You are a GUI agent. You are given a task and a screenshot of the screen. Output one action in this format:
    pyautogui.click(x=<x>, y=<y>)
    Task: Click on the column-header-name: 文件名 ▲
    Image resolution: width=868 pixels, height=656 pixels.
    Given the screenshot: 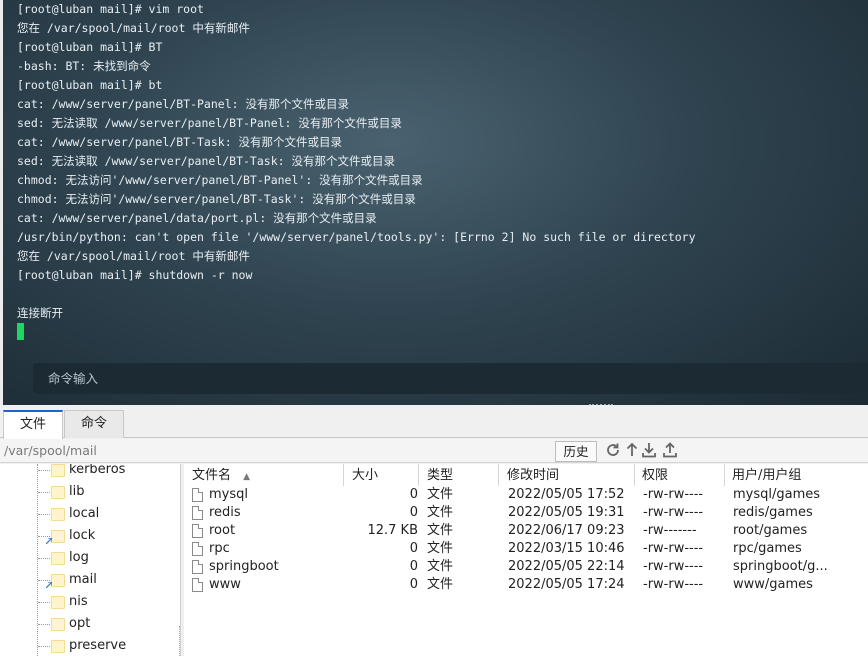 What is the action you would take?
    pyautogui.click(x=264, y=475)
    